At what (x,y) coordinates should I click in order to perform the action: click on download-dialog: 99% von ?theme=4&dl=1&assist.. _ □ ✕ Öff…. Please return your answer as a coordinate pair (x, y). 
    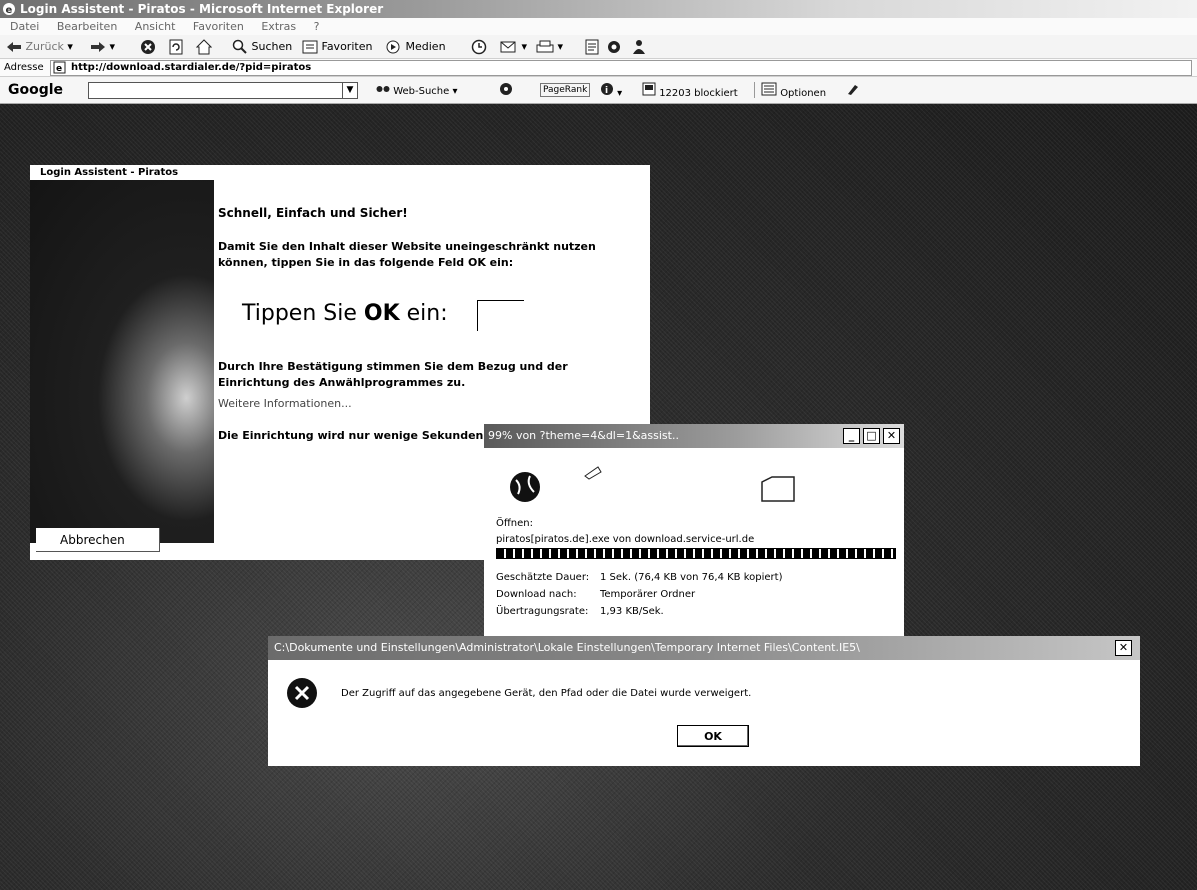
    Looking at the image, I should click on (694, 530).